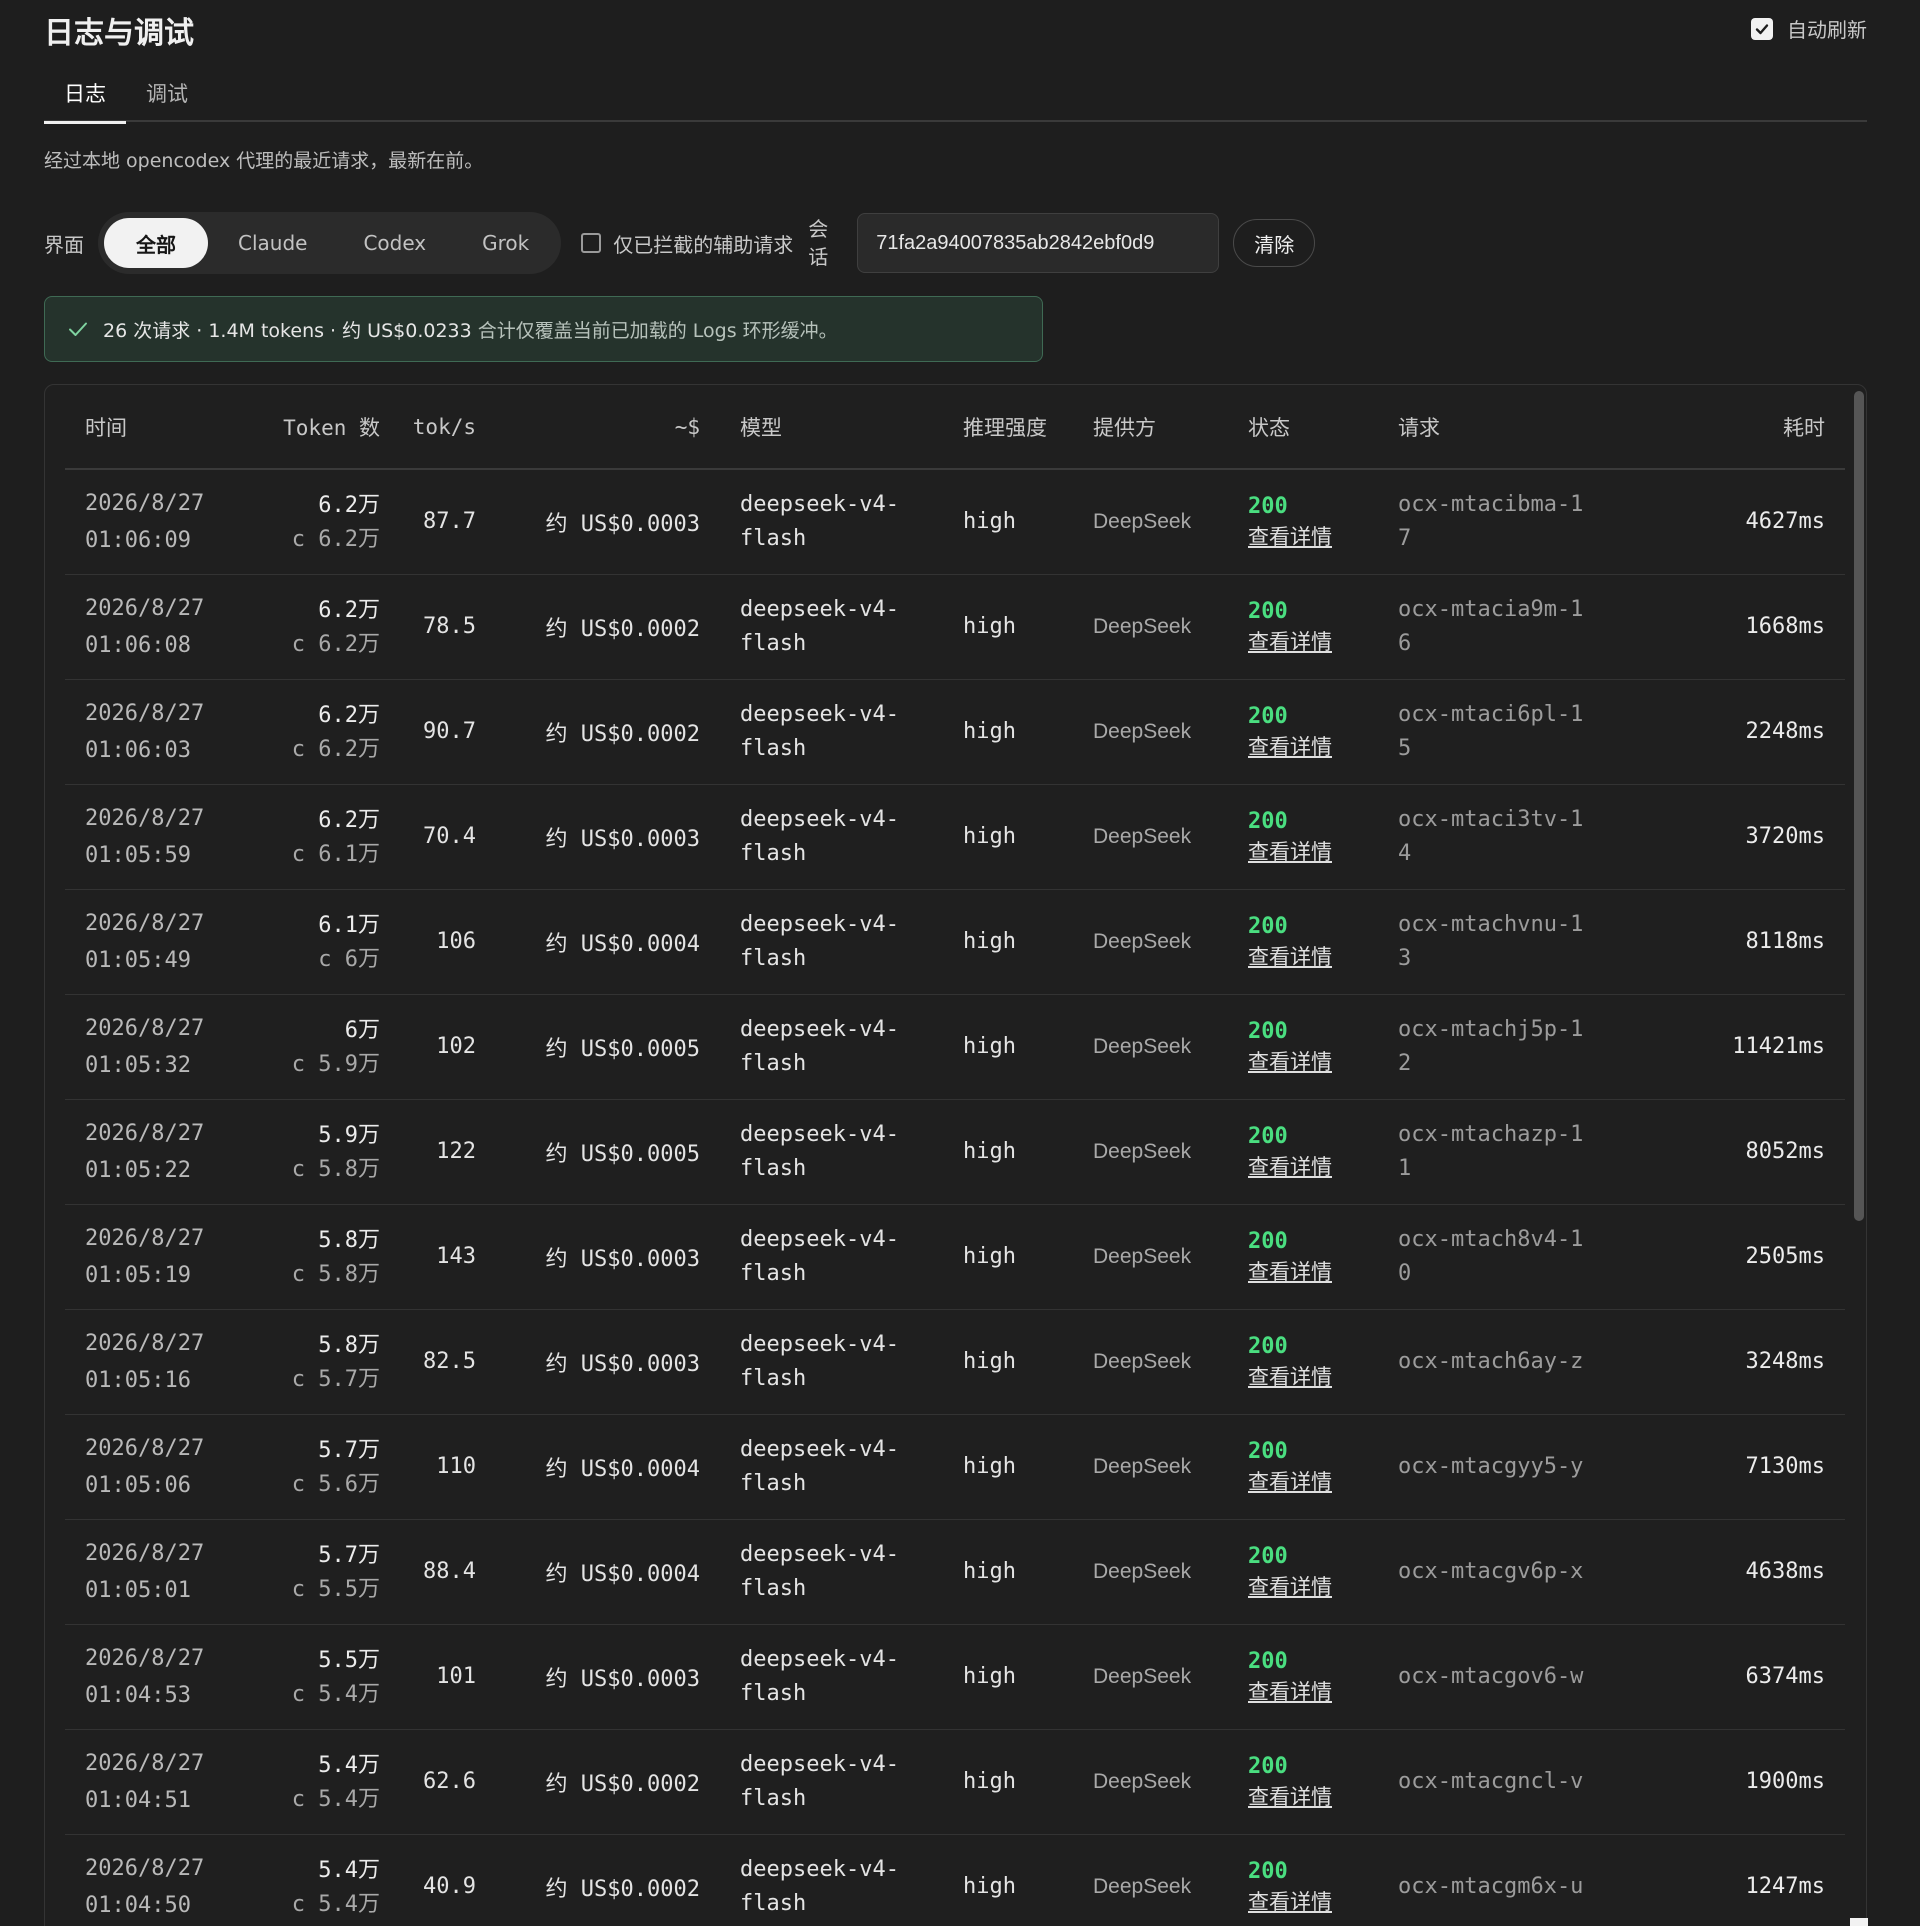  What do you see at coordinates (349, 1660) in the screenshot?
I see `tokens-total: 5.5万` at bounding box center [349, 1660].